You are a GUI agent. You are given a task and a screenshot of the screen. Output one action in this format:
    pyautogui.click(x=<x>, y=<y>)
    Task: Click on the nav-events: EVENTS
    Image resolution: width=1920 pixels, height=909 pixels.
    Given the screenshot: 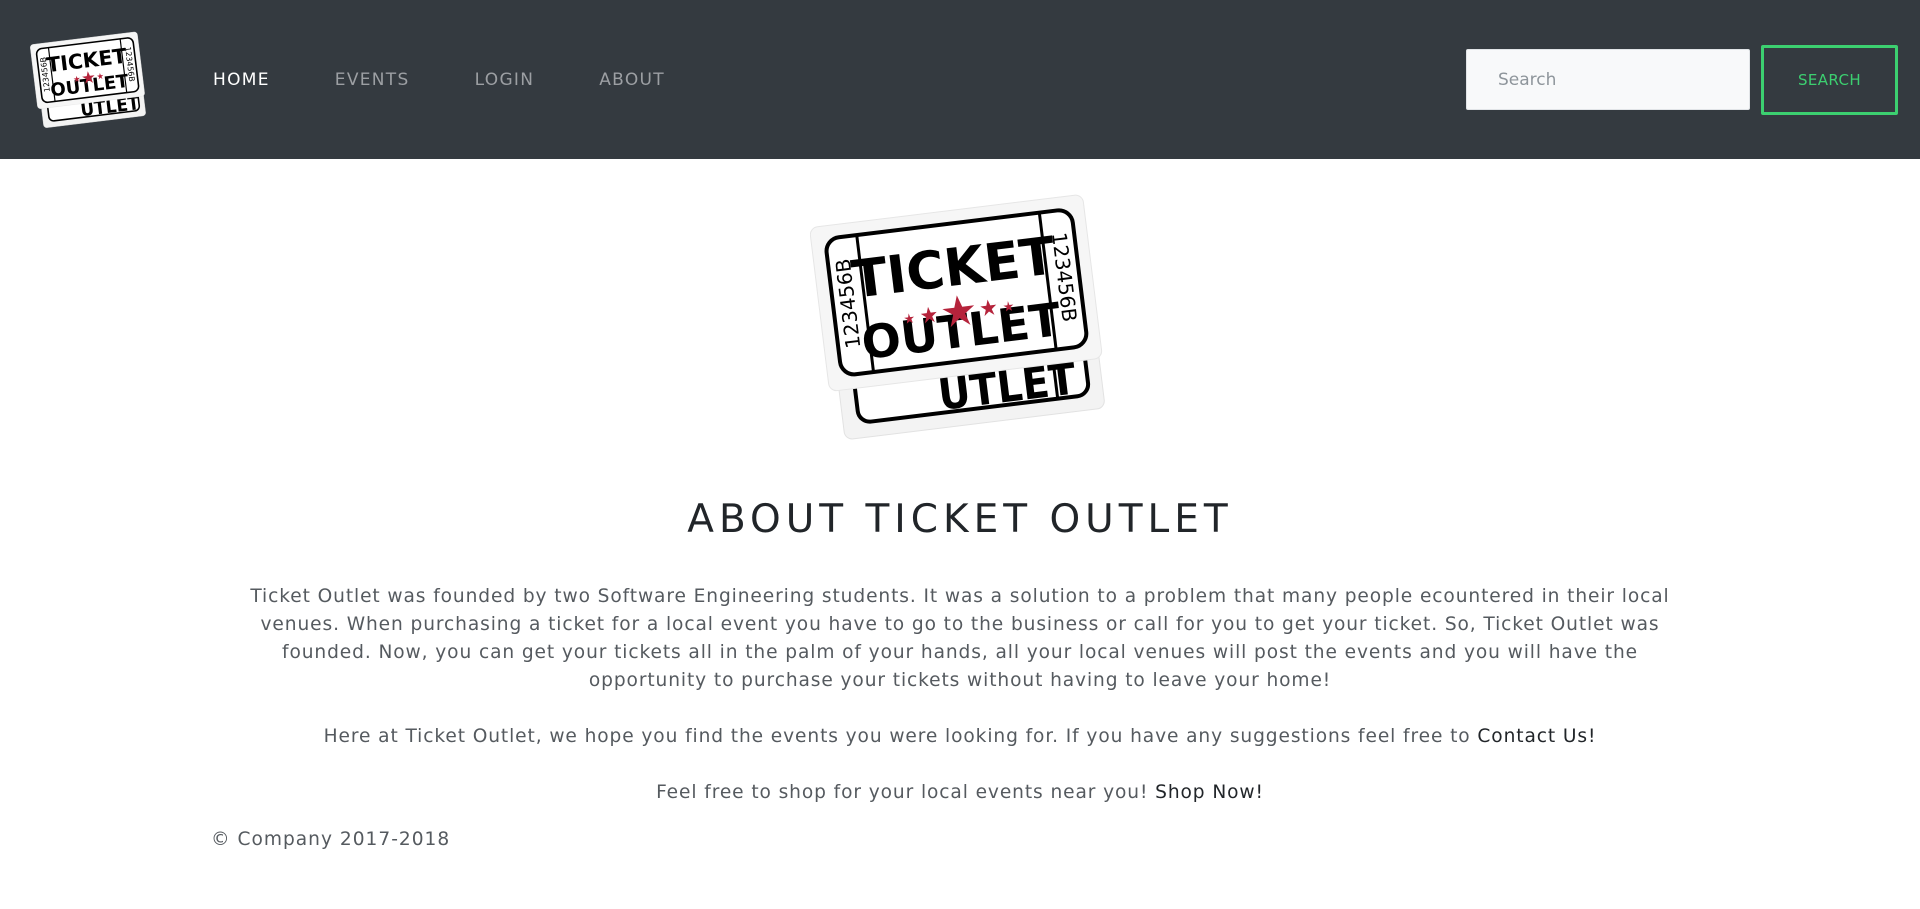 What is the action you would take?
    pyautogui.click(x=372, y=80)
    